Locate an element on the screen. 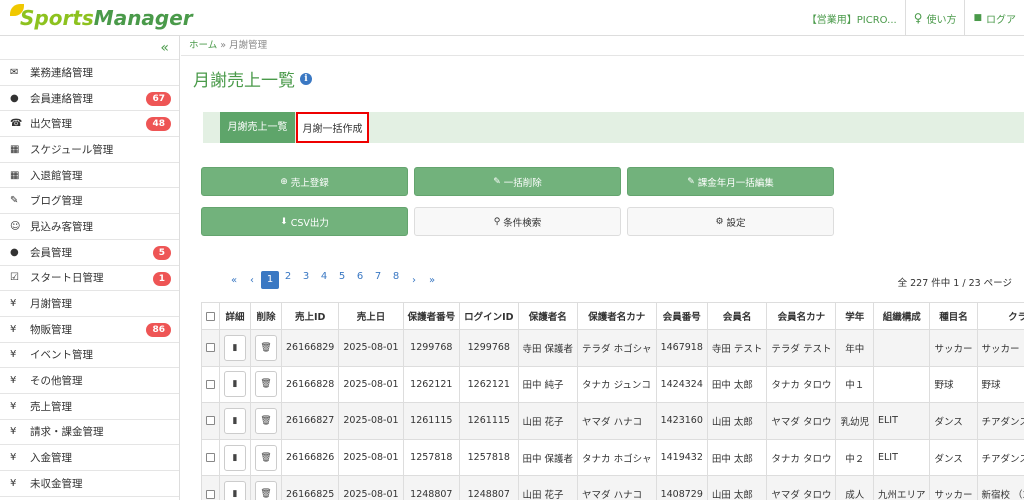 The height and width of the screenshot is (500, 1024). table-cell: 年中 is located at coordinates (854, 348).